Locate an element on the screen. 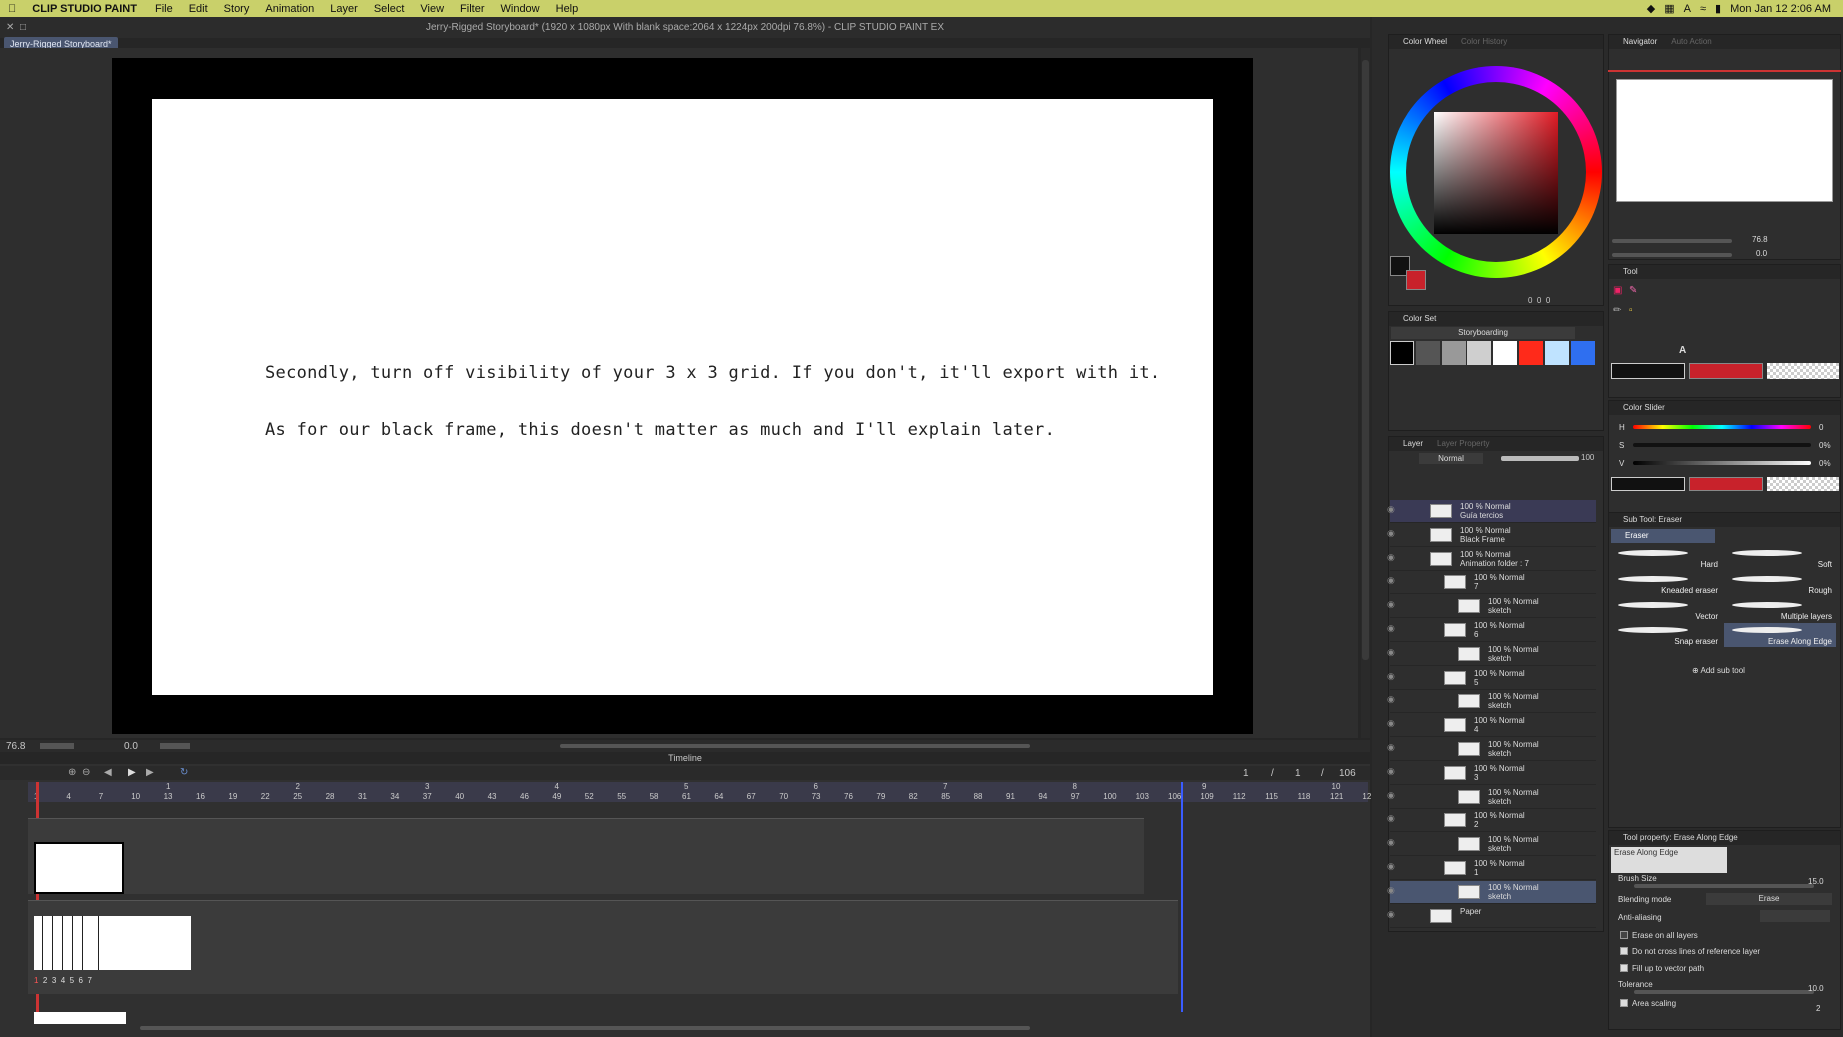  sub-tool-item: Erase Along Edge is located at coordinates (1780, 635).